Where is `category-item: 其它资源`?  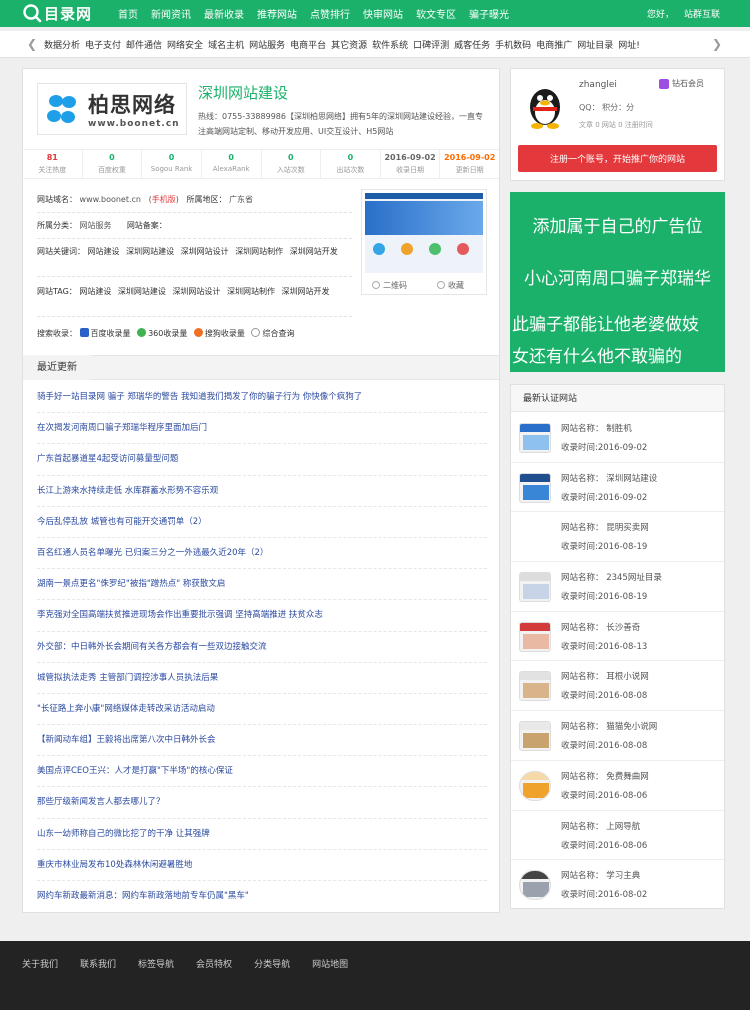 category-item: 其它资源 is located at coordinates (349, 44).